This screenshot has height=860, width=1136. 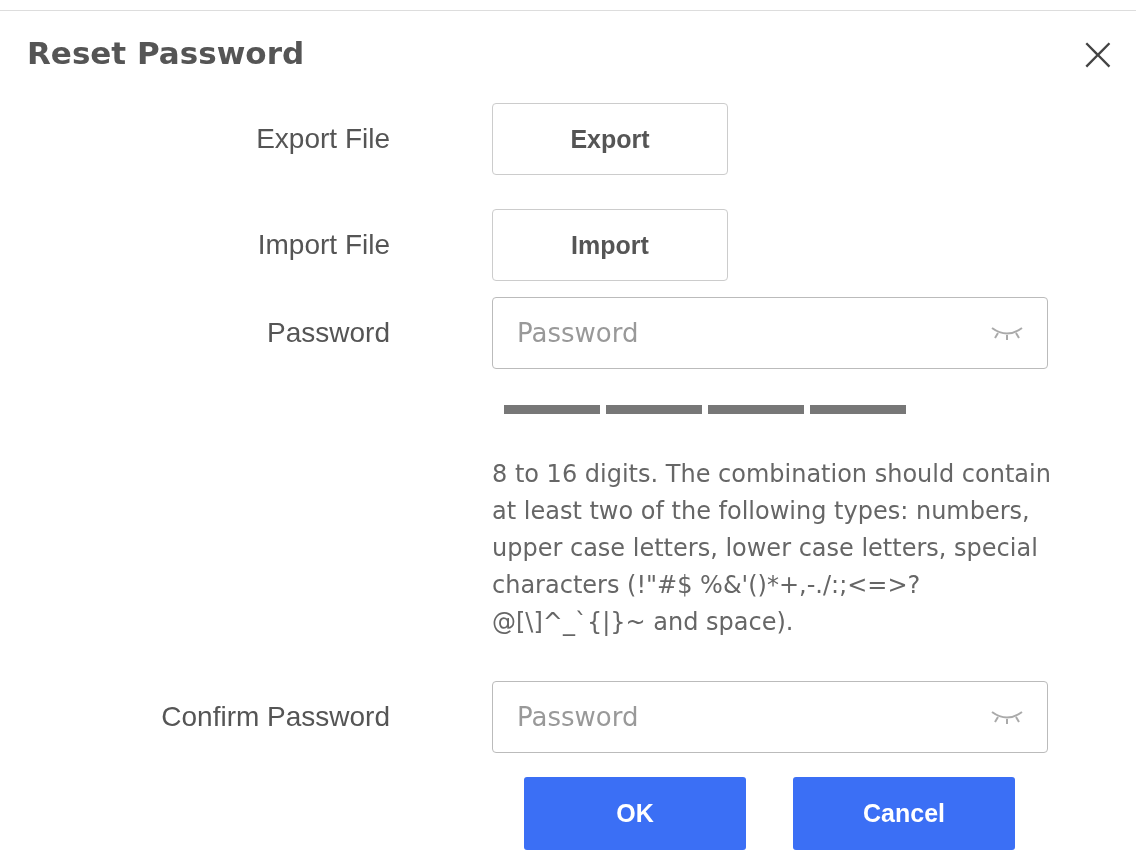 What do you see at coordinates (1097, 53) in the screenshot?
I see `close-button: ×` at bounding box center [1097, 53].